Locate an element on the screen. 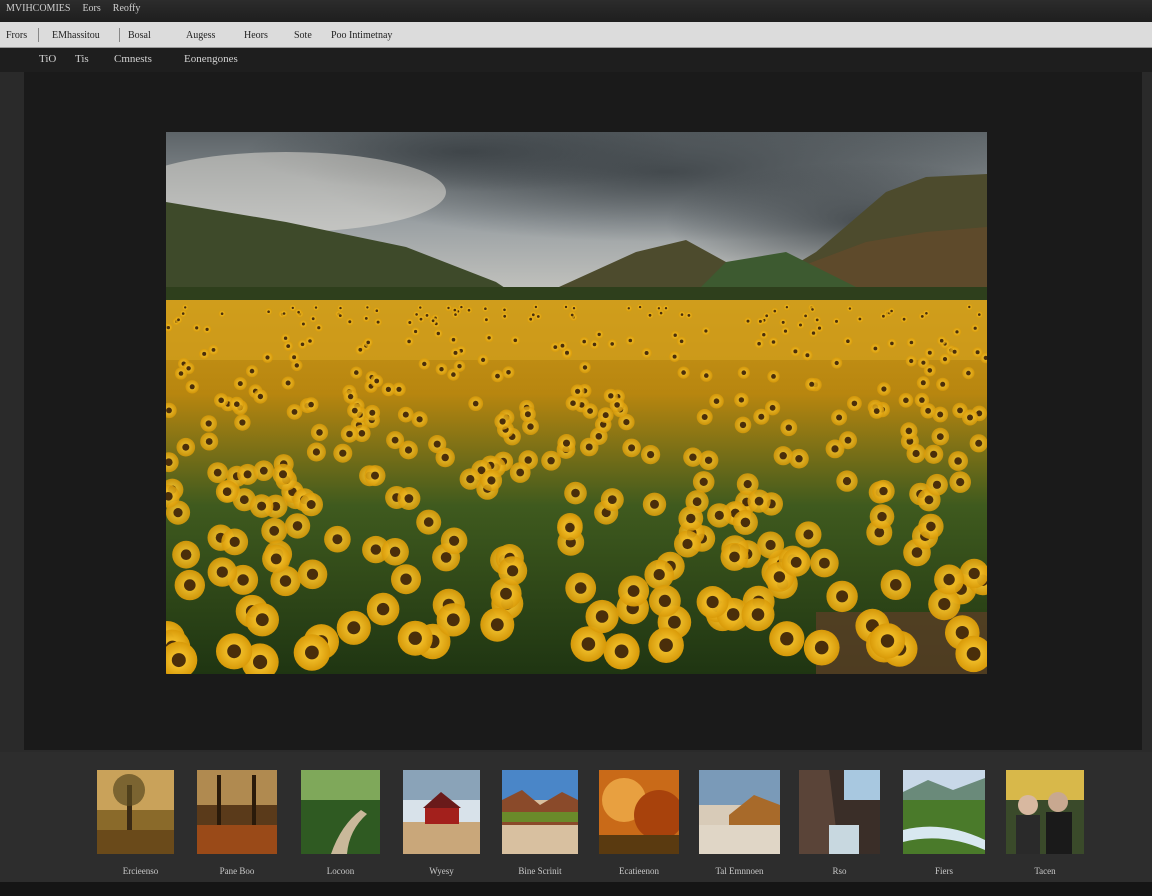 This screenshot has width=1152, height=896. thumbnail-autumn-forest-image is located at coordinates (237, 812).